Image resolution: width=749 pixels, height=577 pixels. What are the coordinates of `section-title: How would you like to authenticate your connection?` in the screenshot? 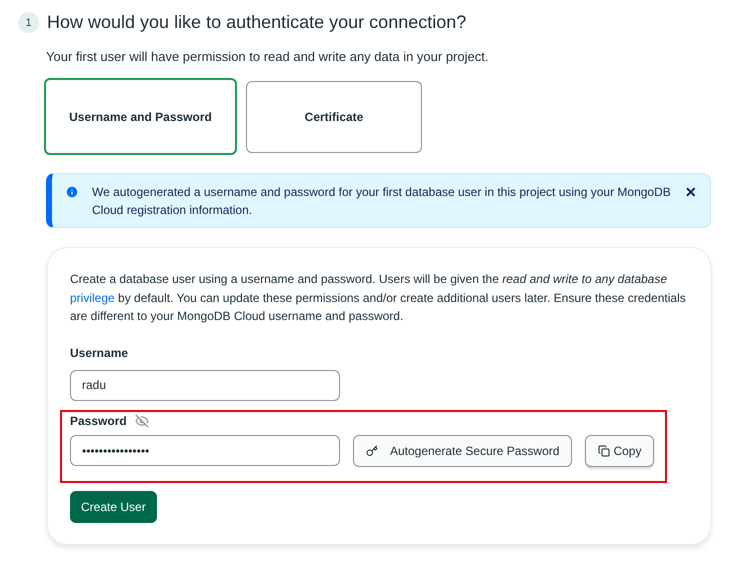 It's located at (256, 22).